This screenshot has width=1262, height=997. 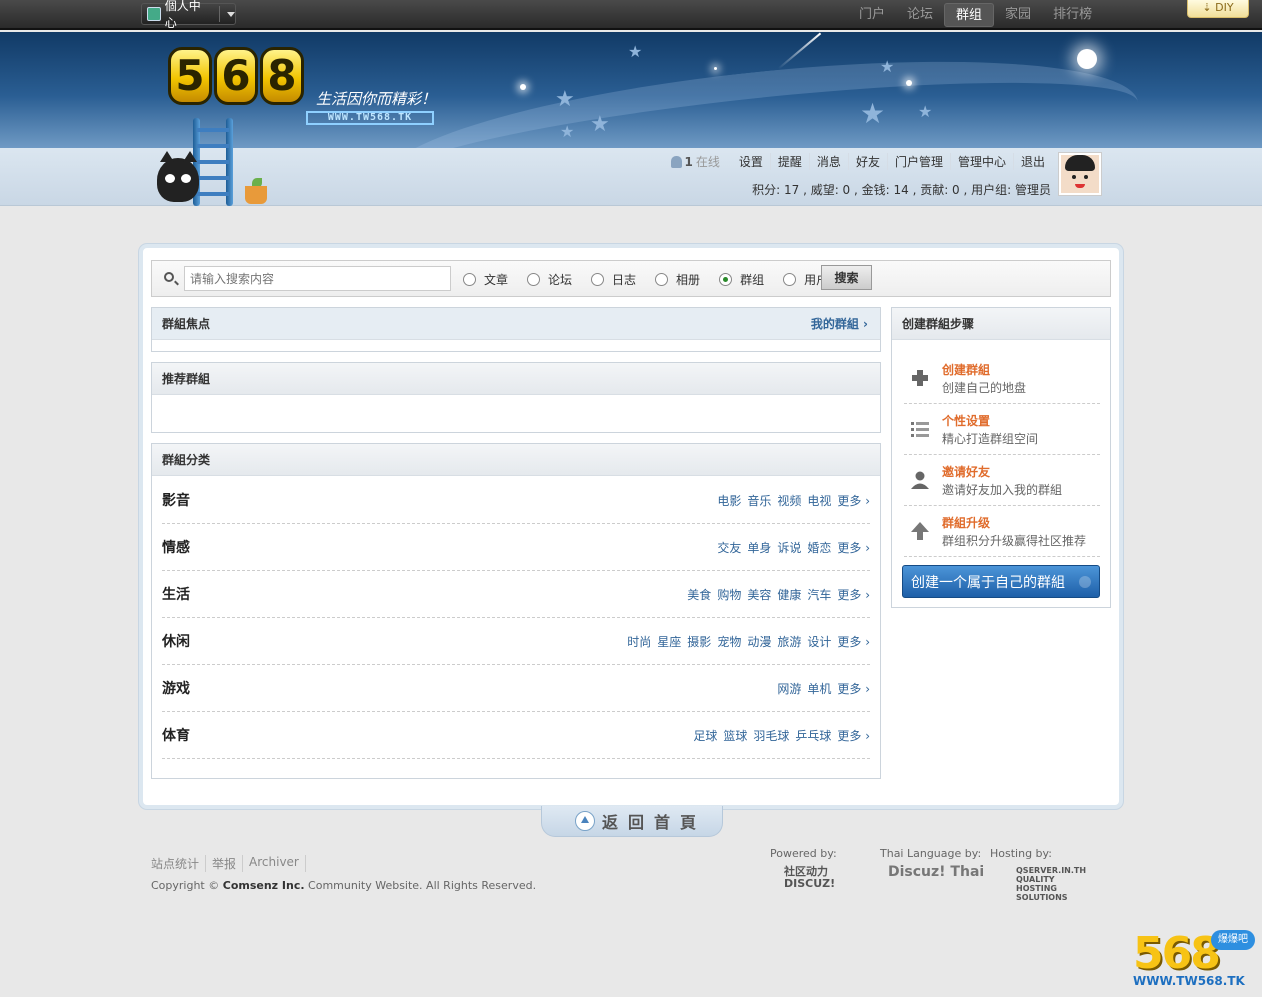 What do you see at coordinates (1002, 430) in the screenshot?
I see `step-personalize: 个性设置 精心打造群组空间` at bounding box center [1002, 430].